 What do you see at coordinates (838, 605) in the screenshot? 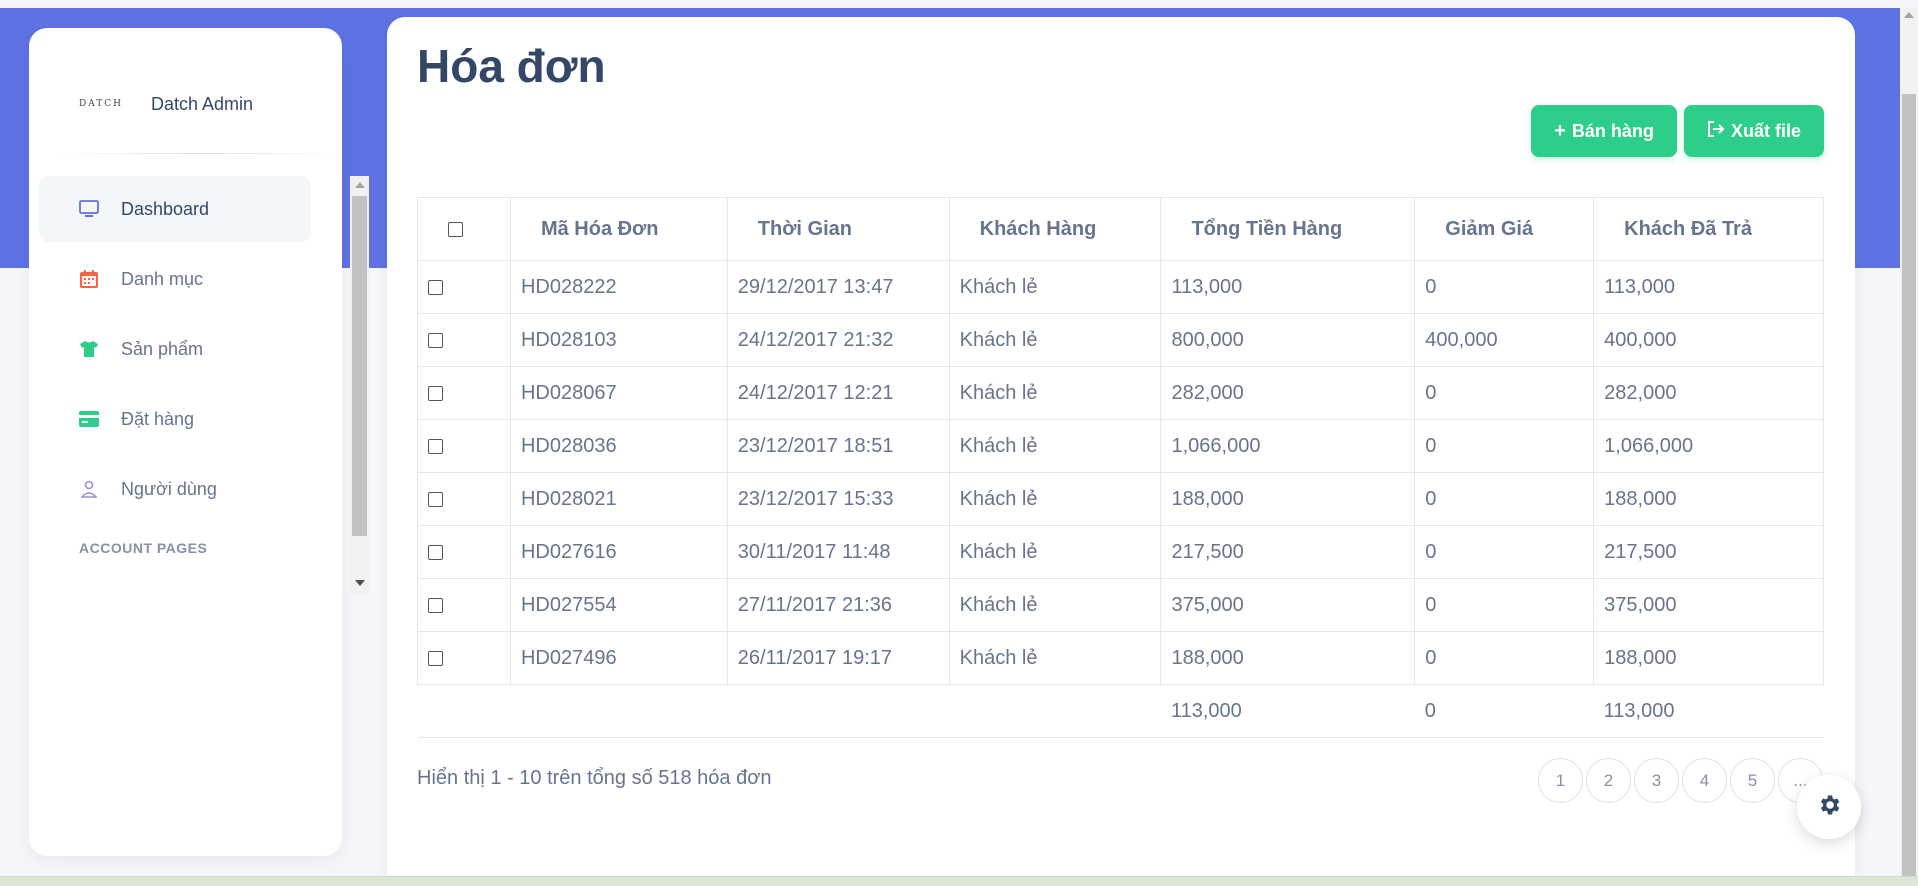
I see `table-cell: 27/11/2017 21:36` at bounding box center [838, 605].